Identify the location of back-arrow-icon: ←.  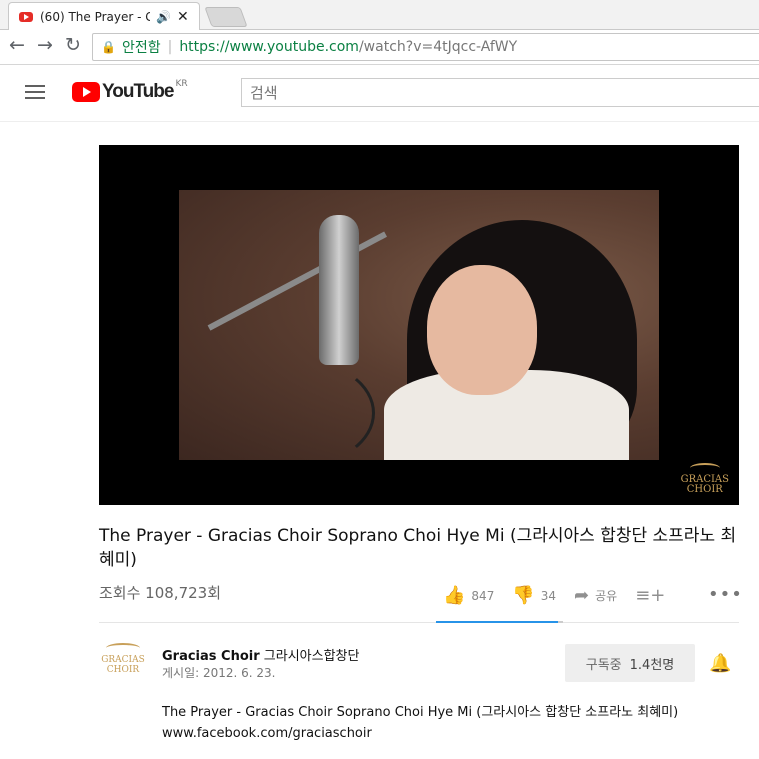
(17, 45).